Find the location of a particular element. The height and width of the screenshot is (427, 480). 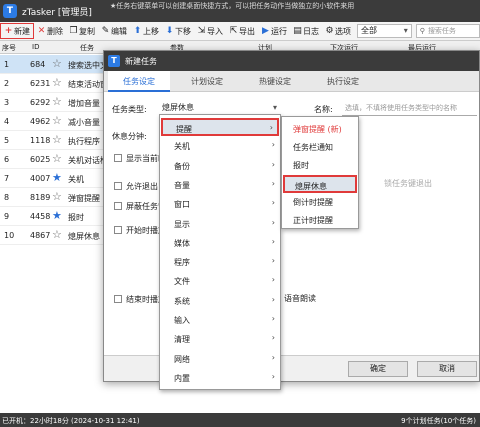

start-play-checkbox is located at coordinates (118, 230).